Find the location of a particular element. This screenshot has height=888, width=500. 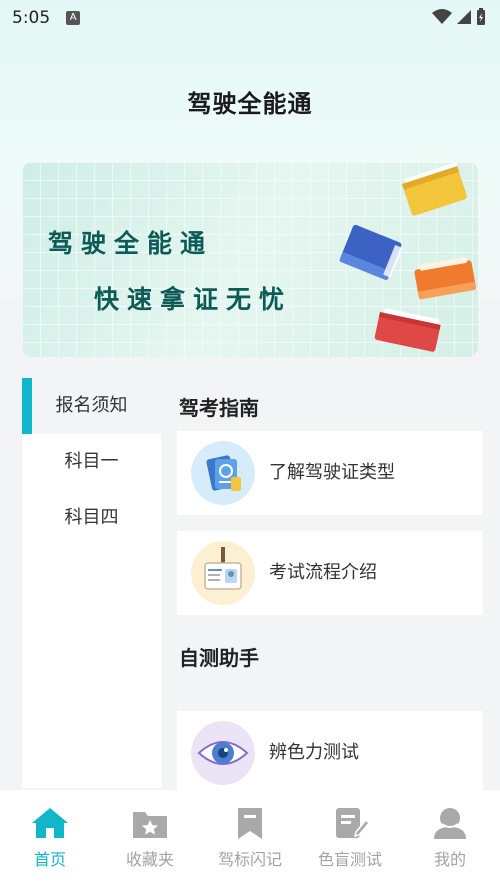

page-title: 驾驶全能通 is located at coordinates (250, 104).